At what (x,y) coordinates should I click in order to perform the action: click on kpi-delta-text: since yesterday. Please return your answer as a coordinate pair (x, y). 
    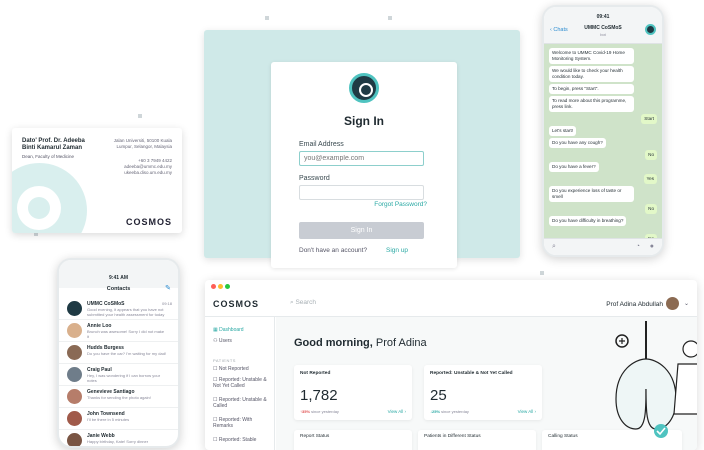
    Looking at the image, I should click on (455, 411).